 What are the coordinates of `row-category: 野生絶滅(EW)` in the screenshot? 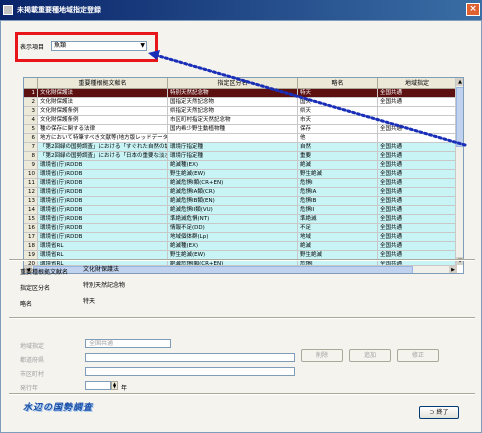 It's located at (233, 174).